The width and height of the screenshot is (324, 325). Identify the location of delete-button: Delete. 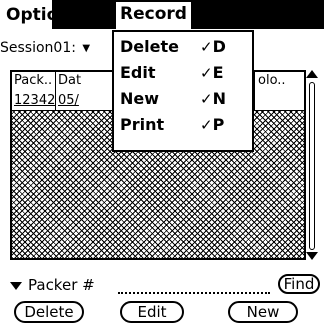
(49, 312).